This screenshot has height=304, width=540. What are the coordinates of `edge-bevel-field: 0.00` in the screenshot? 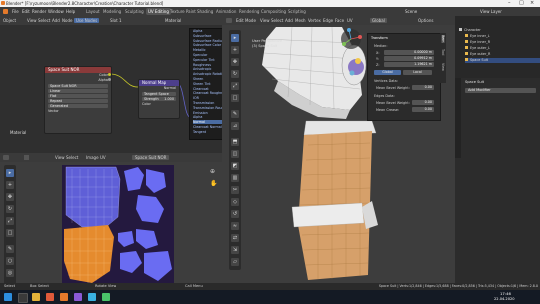 It's located at (423, 102).